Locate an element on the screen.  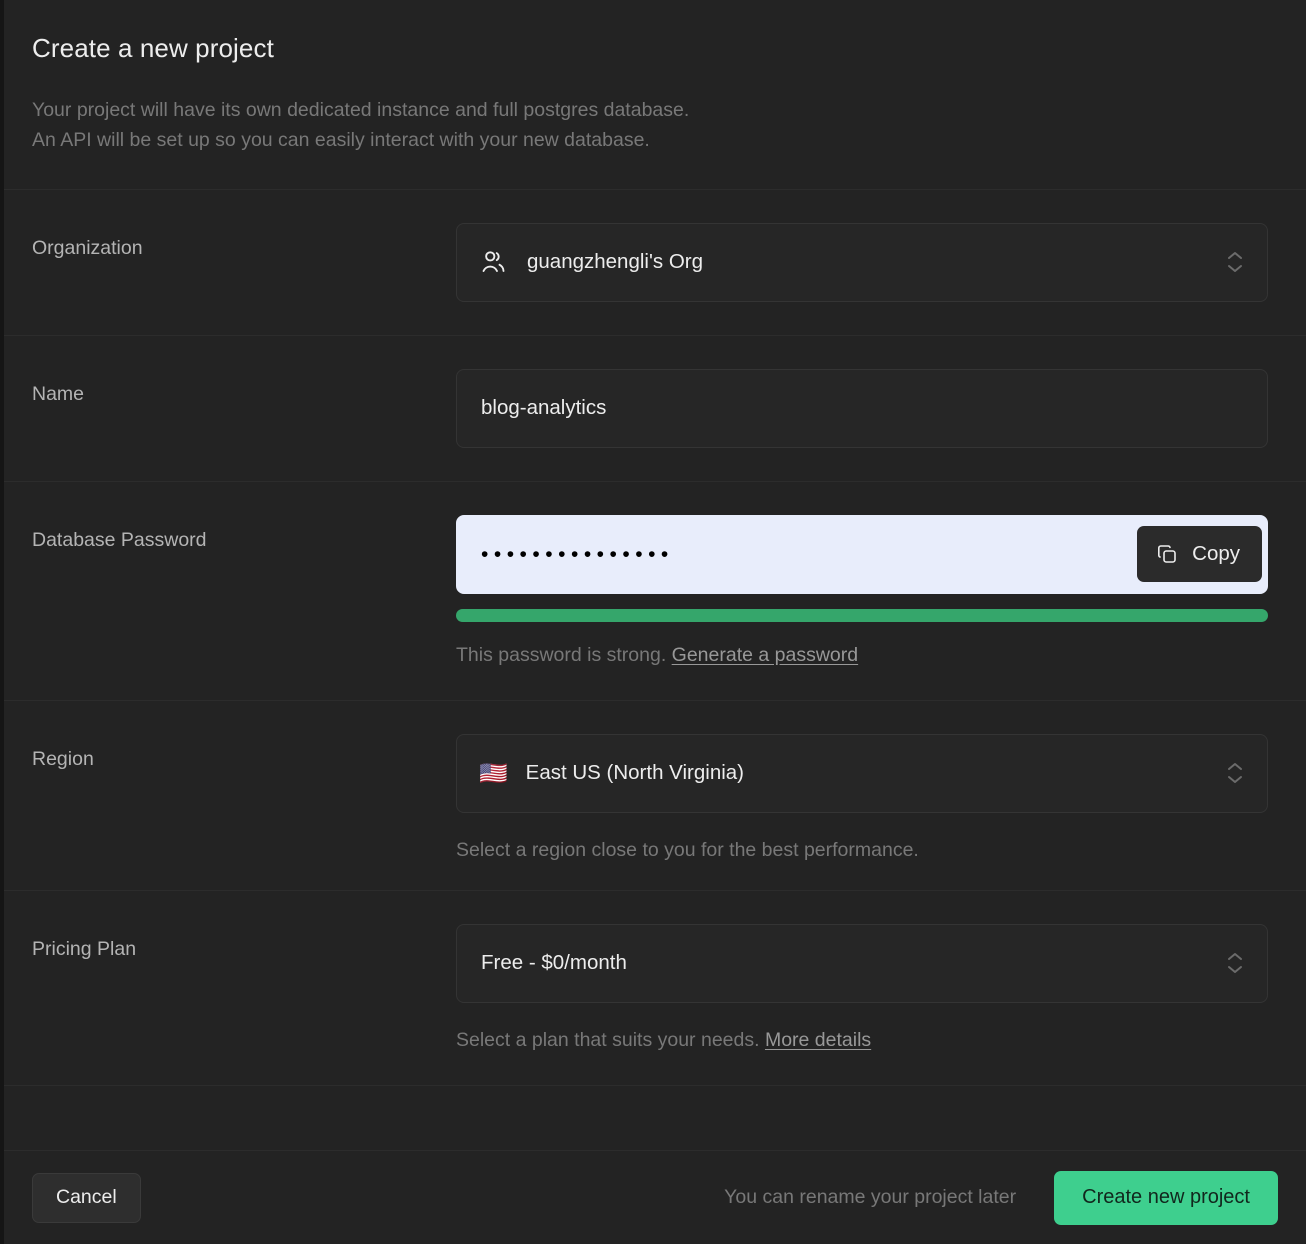
more-details-link: More details is located at coordinates (818, 1040).